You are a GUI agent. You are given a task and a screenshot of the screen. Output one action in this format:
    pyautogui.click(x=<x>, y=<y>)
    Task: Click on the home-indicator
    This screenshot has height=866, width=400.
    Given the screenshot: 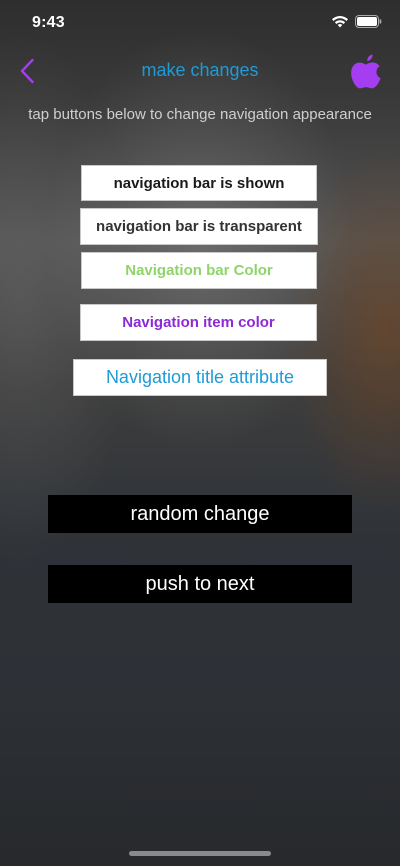 What is the action you would take?
    pyautogui.click(x=200, y=853)
    